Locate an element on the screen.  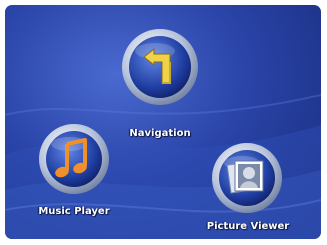
picture-viewer-button is located at coordinates (247, 178).